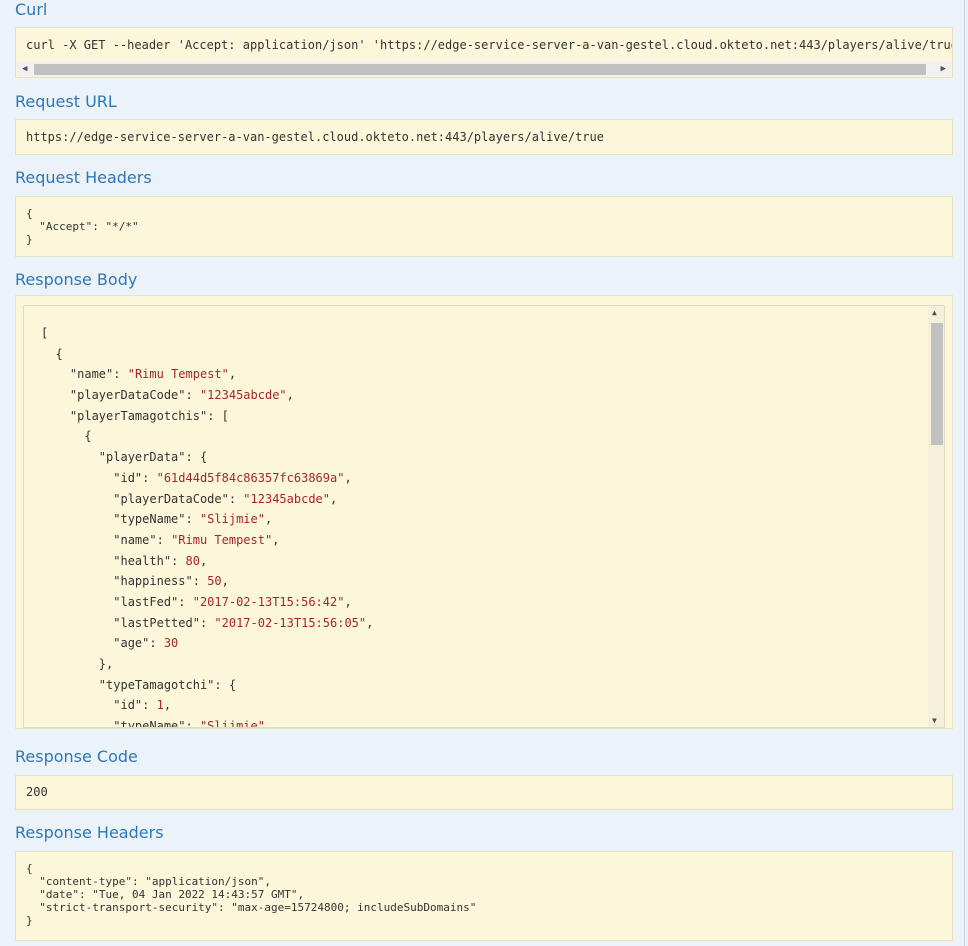 This screenshot has width=968, height=946. I want to click on response-code-value: 200, so click(37, 792).